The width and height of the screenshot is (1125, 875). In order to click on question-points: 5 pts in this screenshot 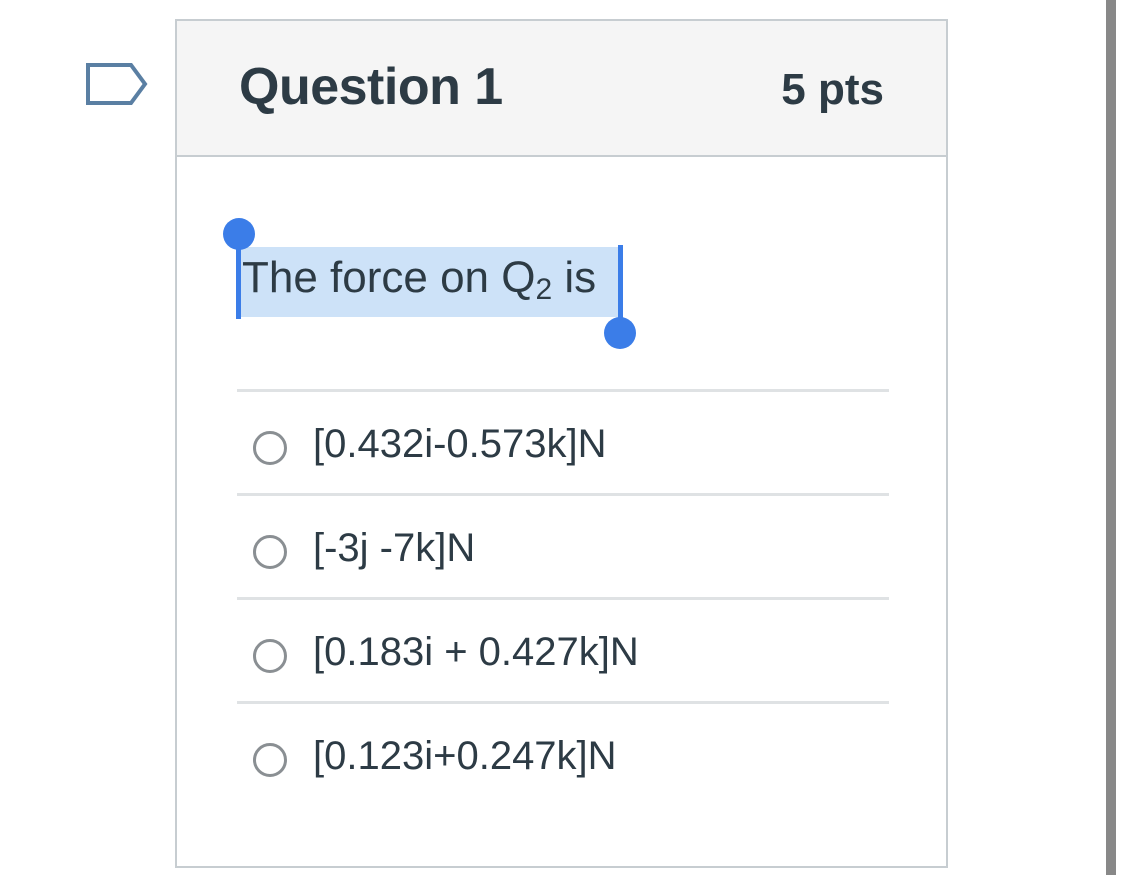, I will do `click(832, 89)`.